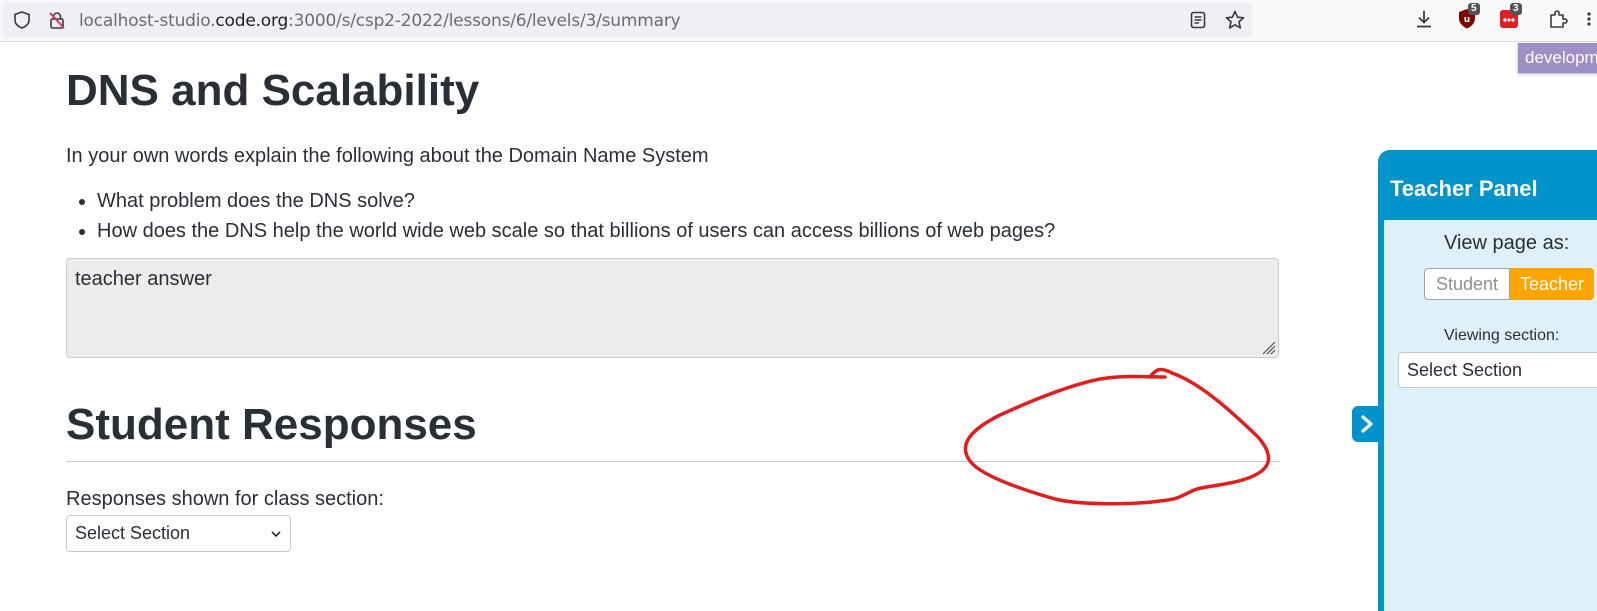 The height and width of the screenshot is (611, 1597). I want to click on red-circle-annotation, so click(1117, 436).